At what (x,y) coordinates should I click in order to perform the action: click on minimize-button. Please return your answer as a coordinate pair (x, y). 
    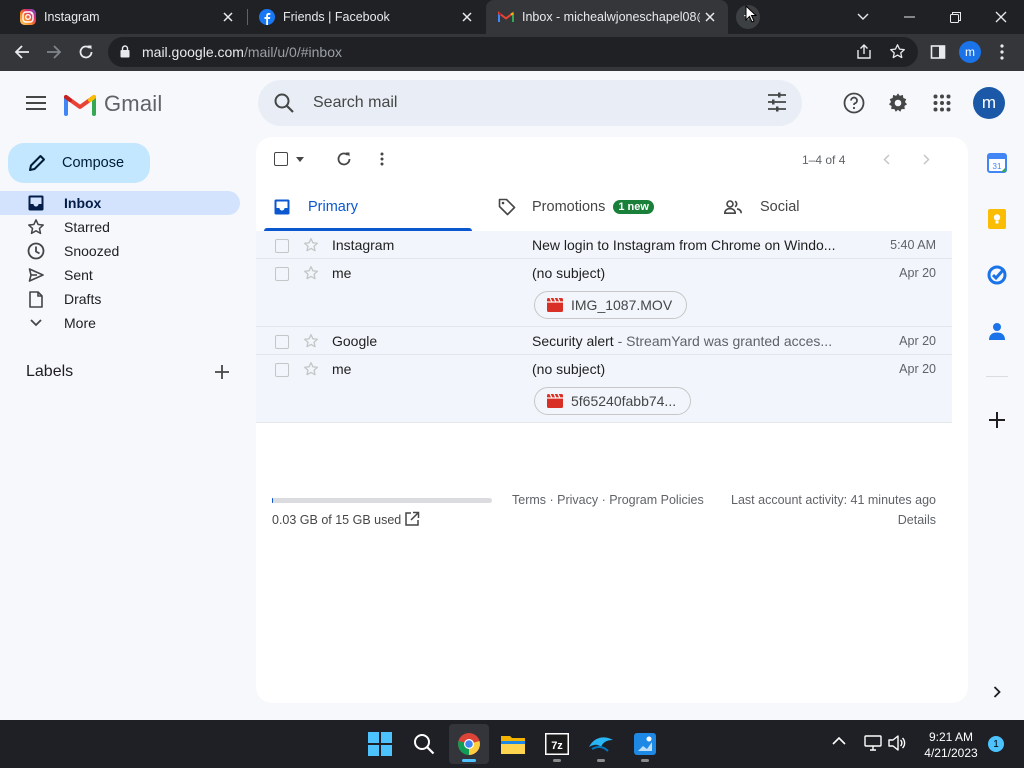
    Looking at the image, I should click on (909, 17).